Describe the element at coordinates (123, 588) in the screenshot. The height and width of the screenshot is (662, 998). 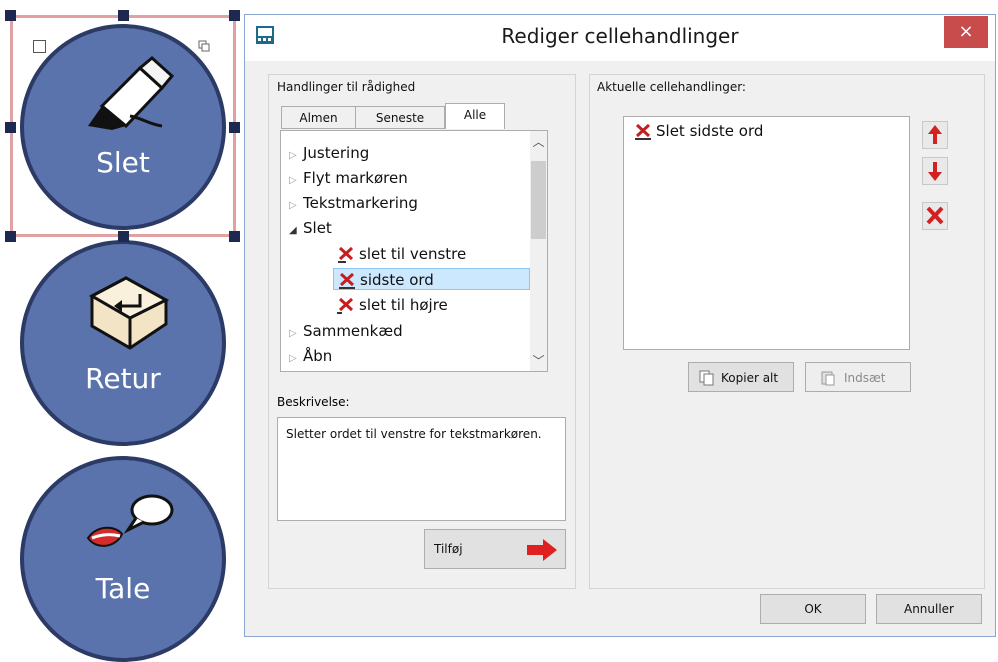
I see `cell-label: Tale` at that location.